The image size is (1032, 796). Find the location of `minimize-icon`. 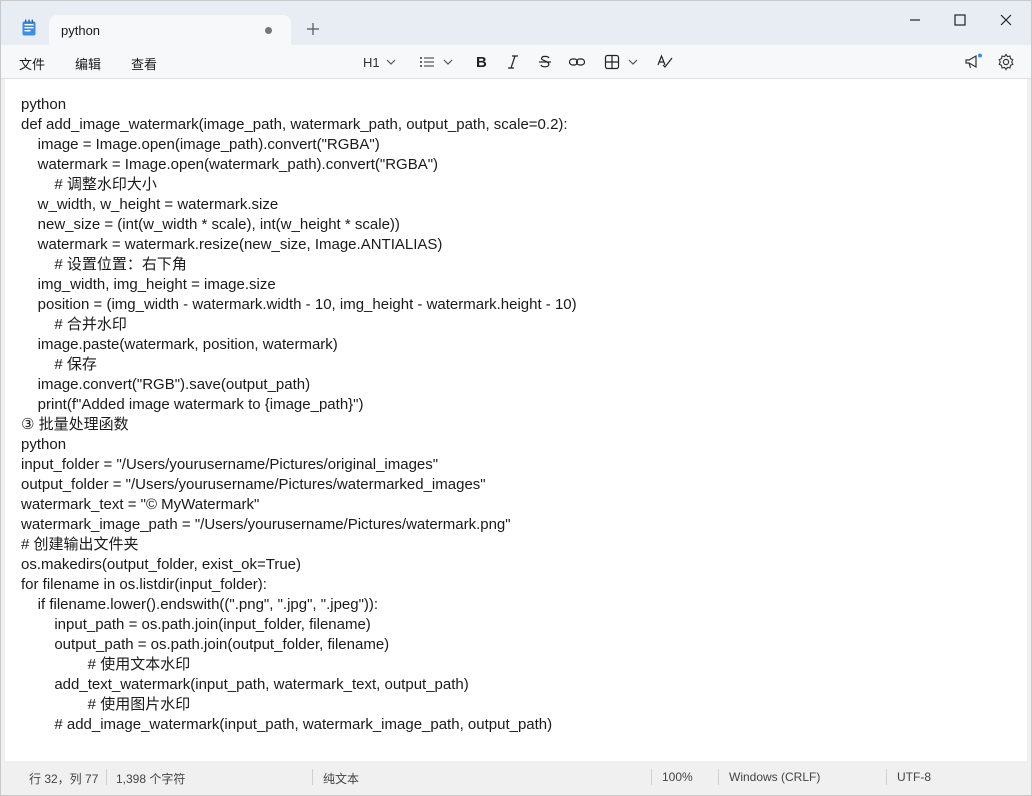

minimize-icon is located at coordinates (915, 20).